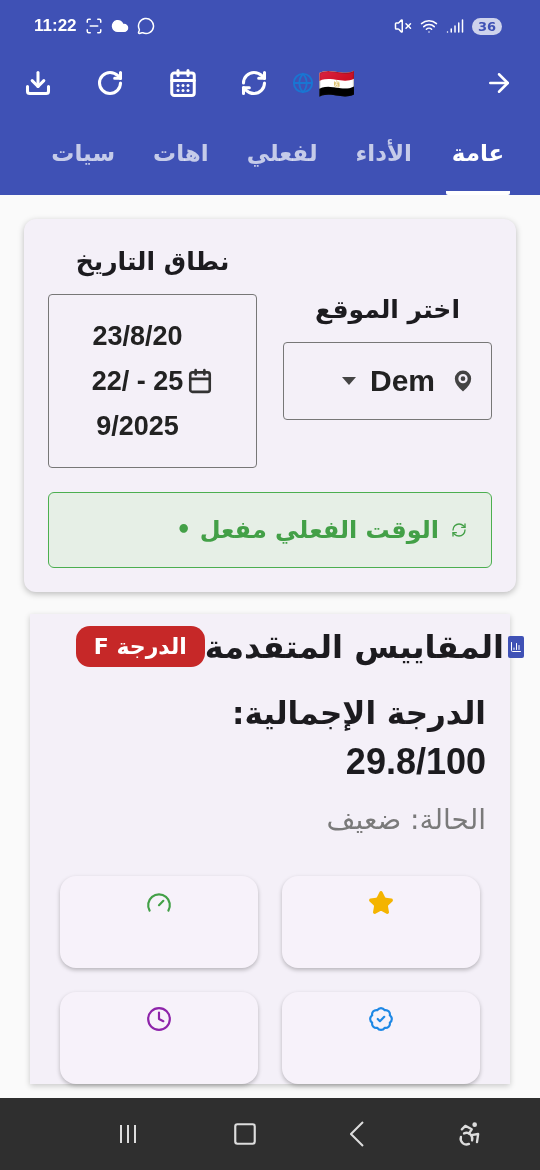 The image size is (540, 1170). What do you see at coordinates (387, 309) in the screenshot?
I see `location-label: اختر الموقع` at bounding box center [387, 309].